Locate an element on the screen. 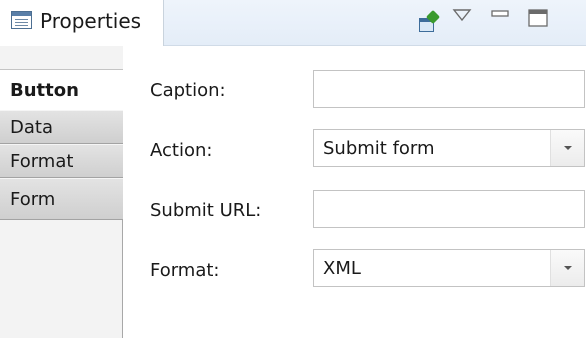  tab-form: Form is located at coordinates (61, 199).